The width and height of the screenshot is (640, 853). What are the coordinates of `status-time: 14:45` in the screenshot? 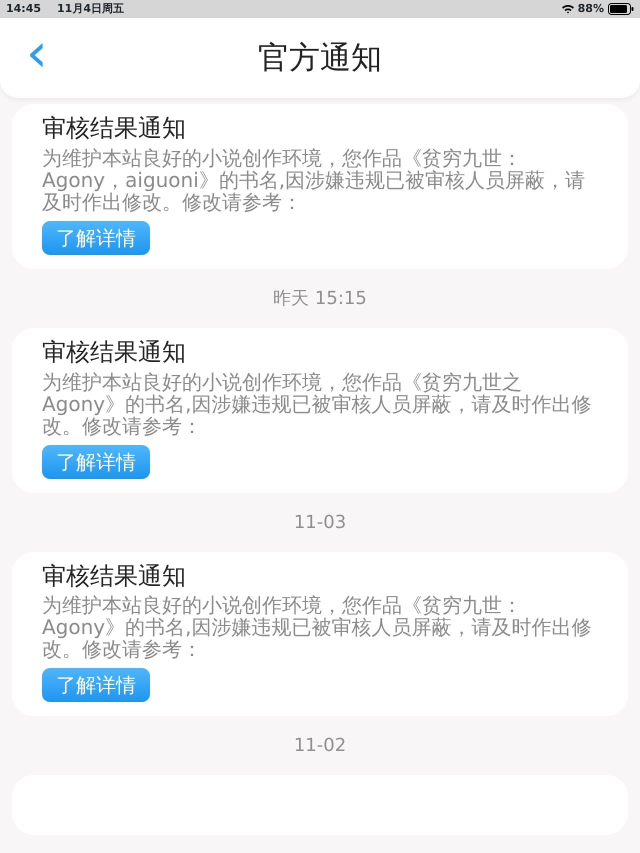 It's located at (24, 8).